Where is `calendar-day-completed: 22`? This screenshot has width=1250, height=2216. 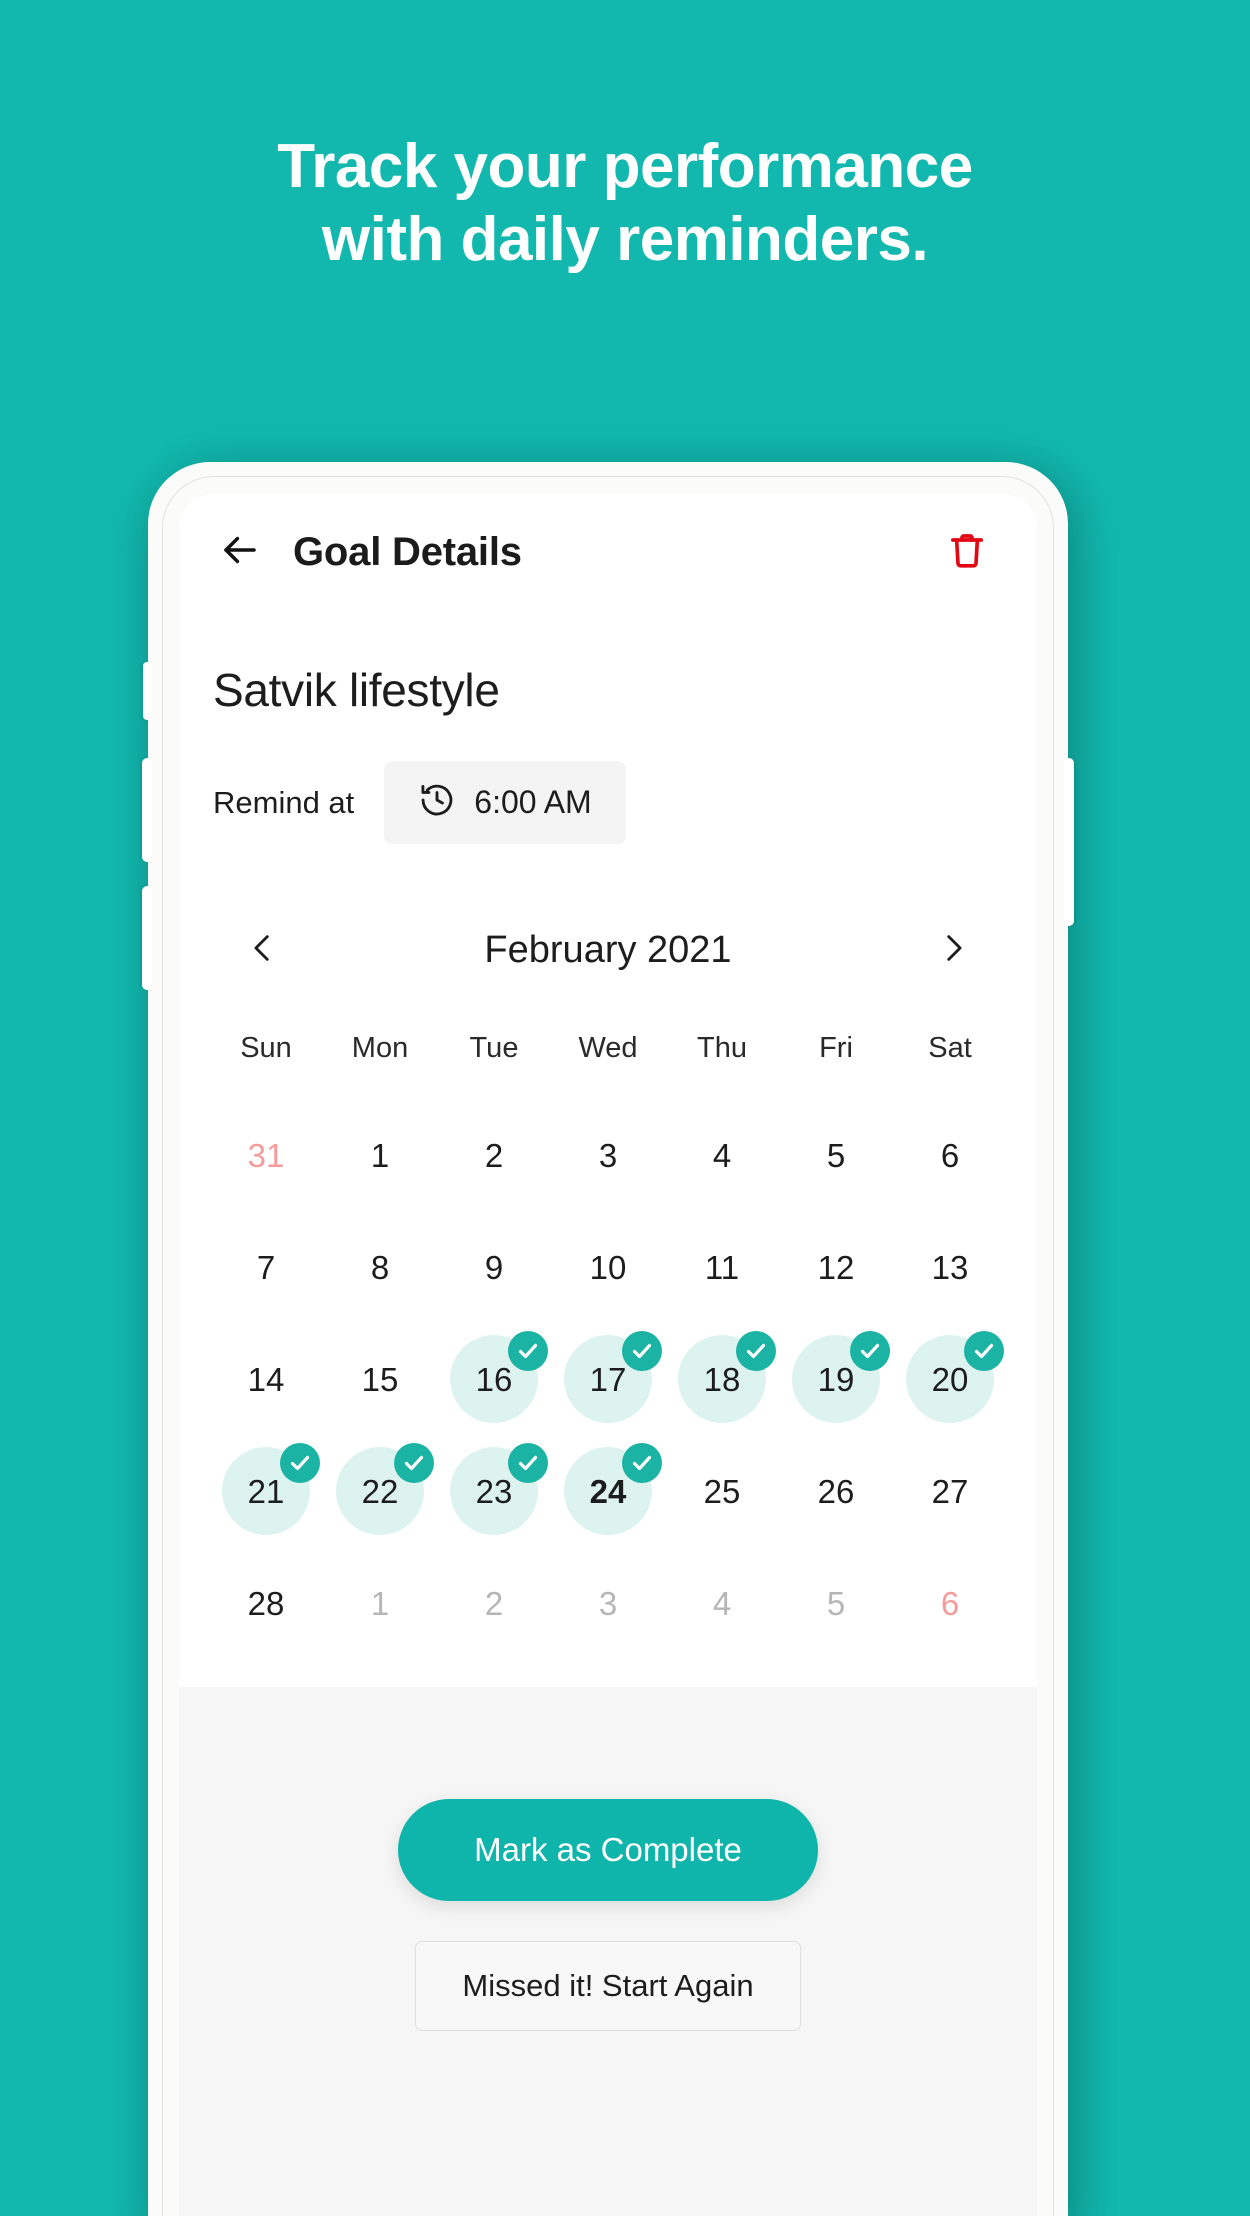
calendar-day-completed: 22 is located at coordinates (385, 1489).